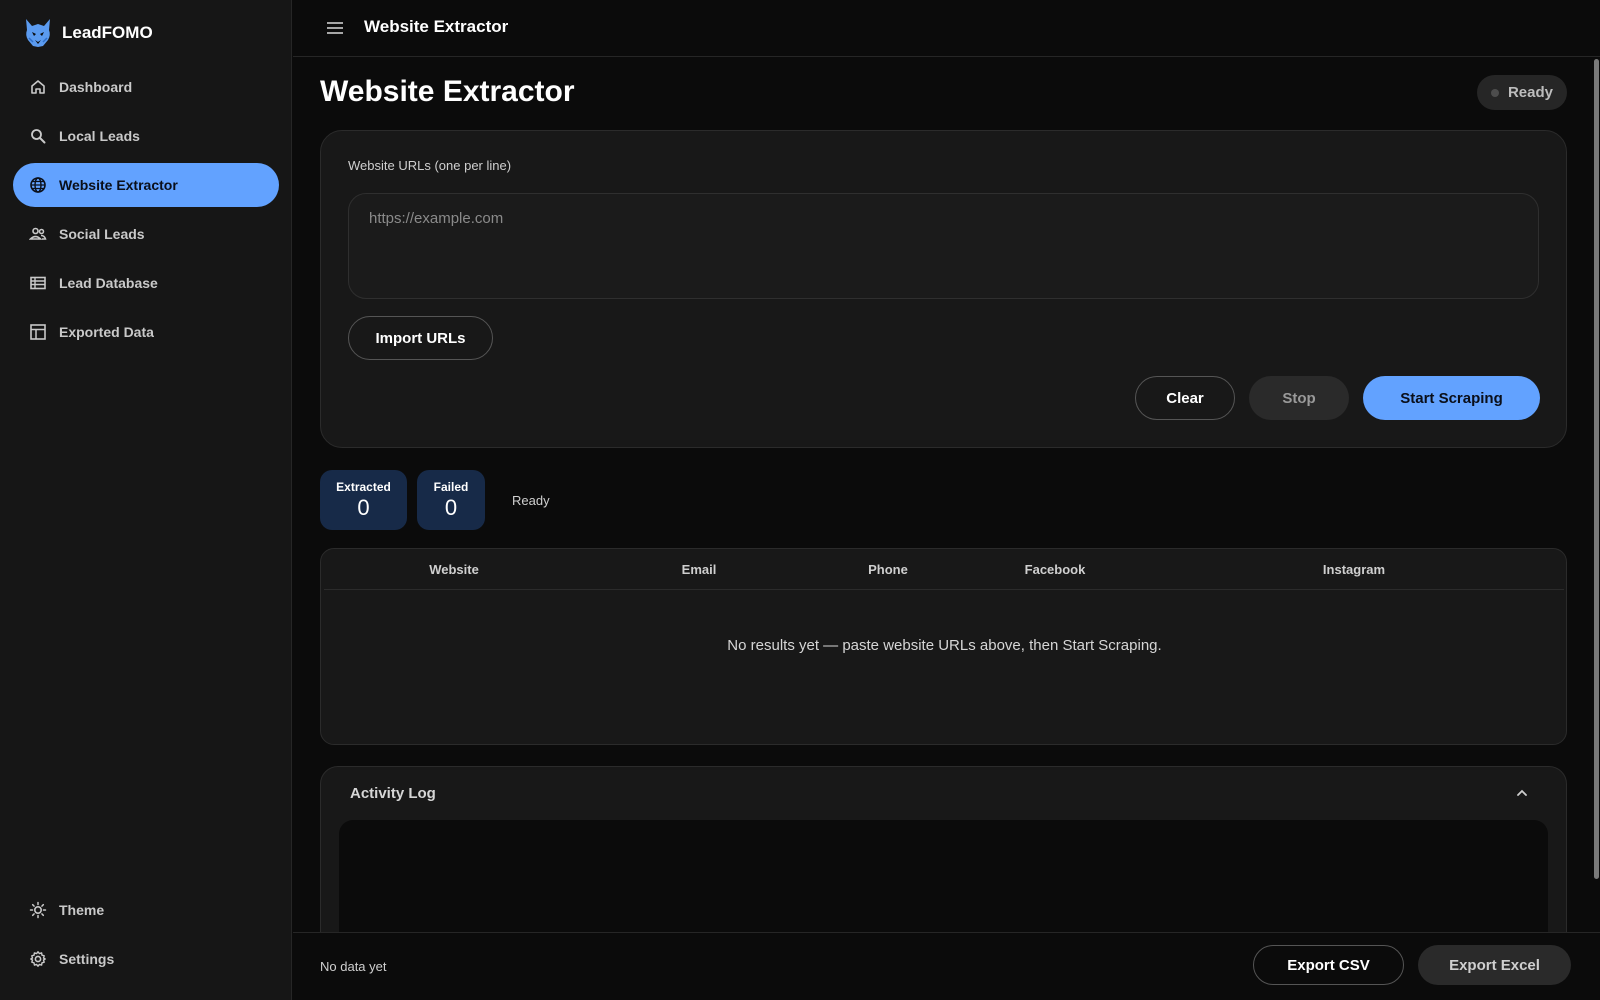 The height and width of the screenshot is (1000, 1600). I want to click on status-dot-icon, so click(1494, 92).